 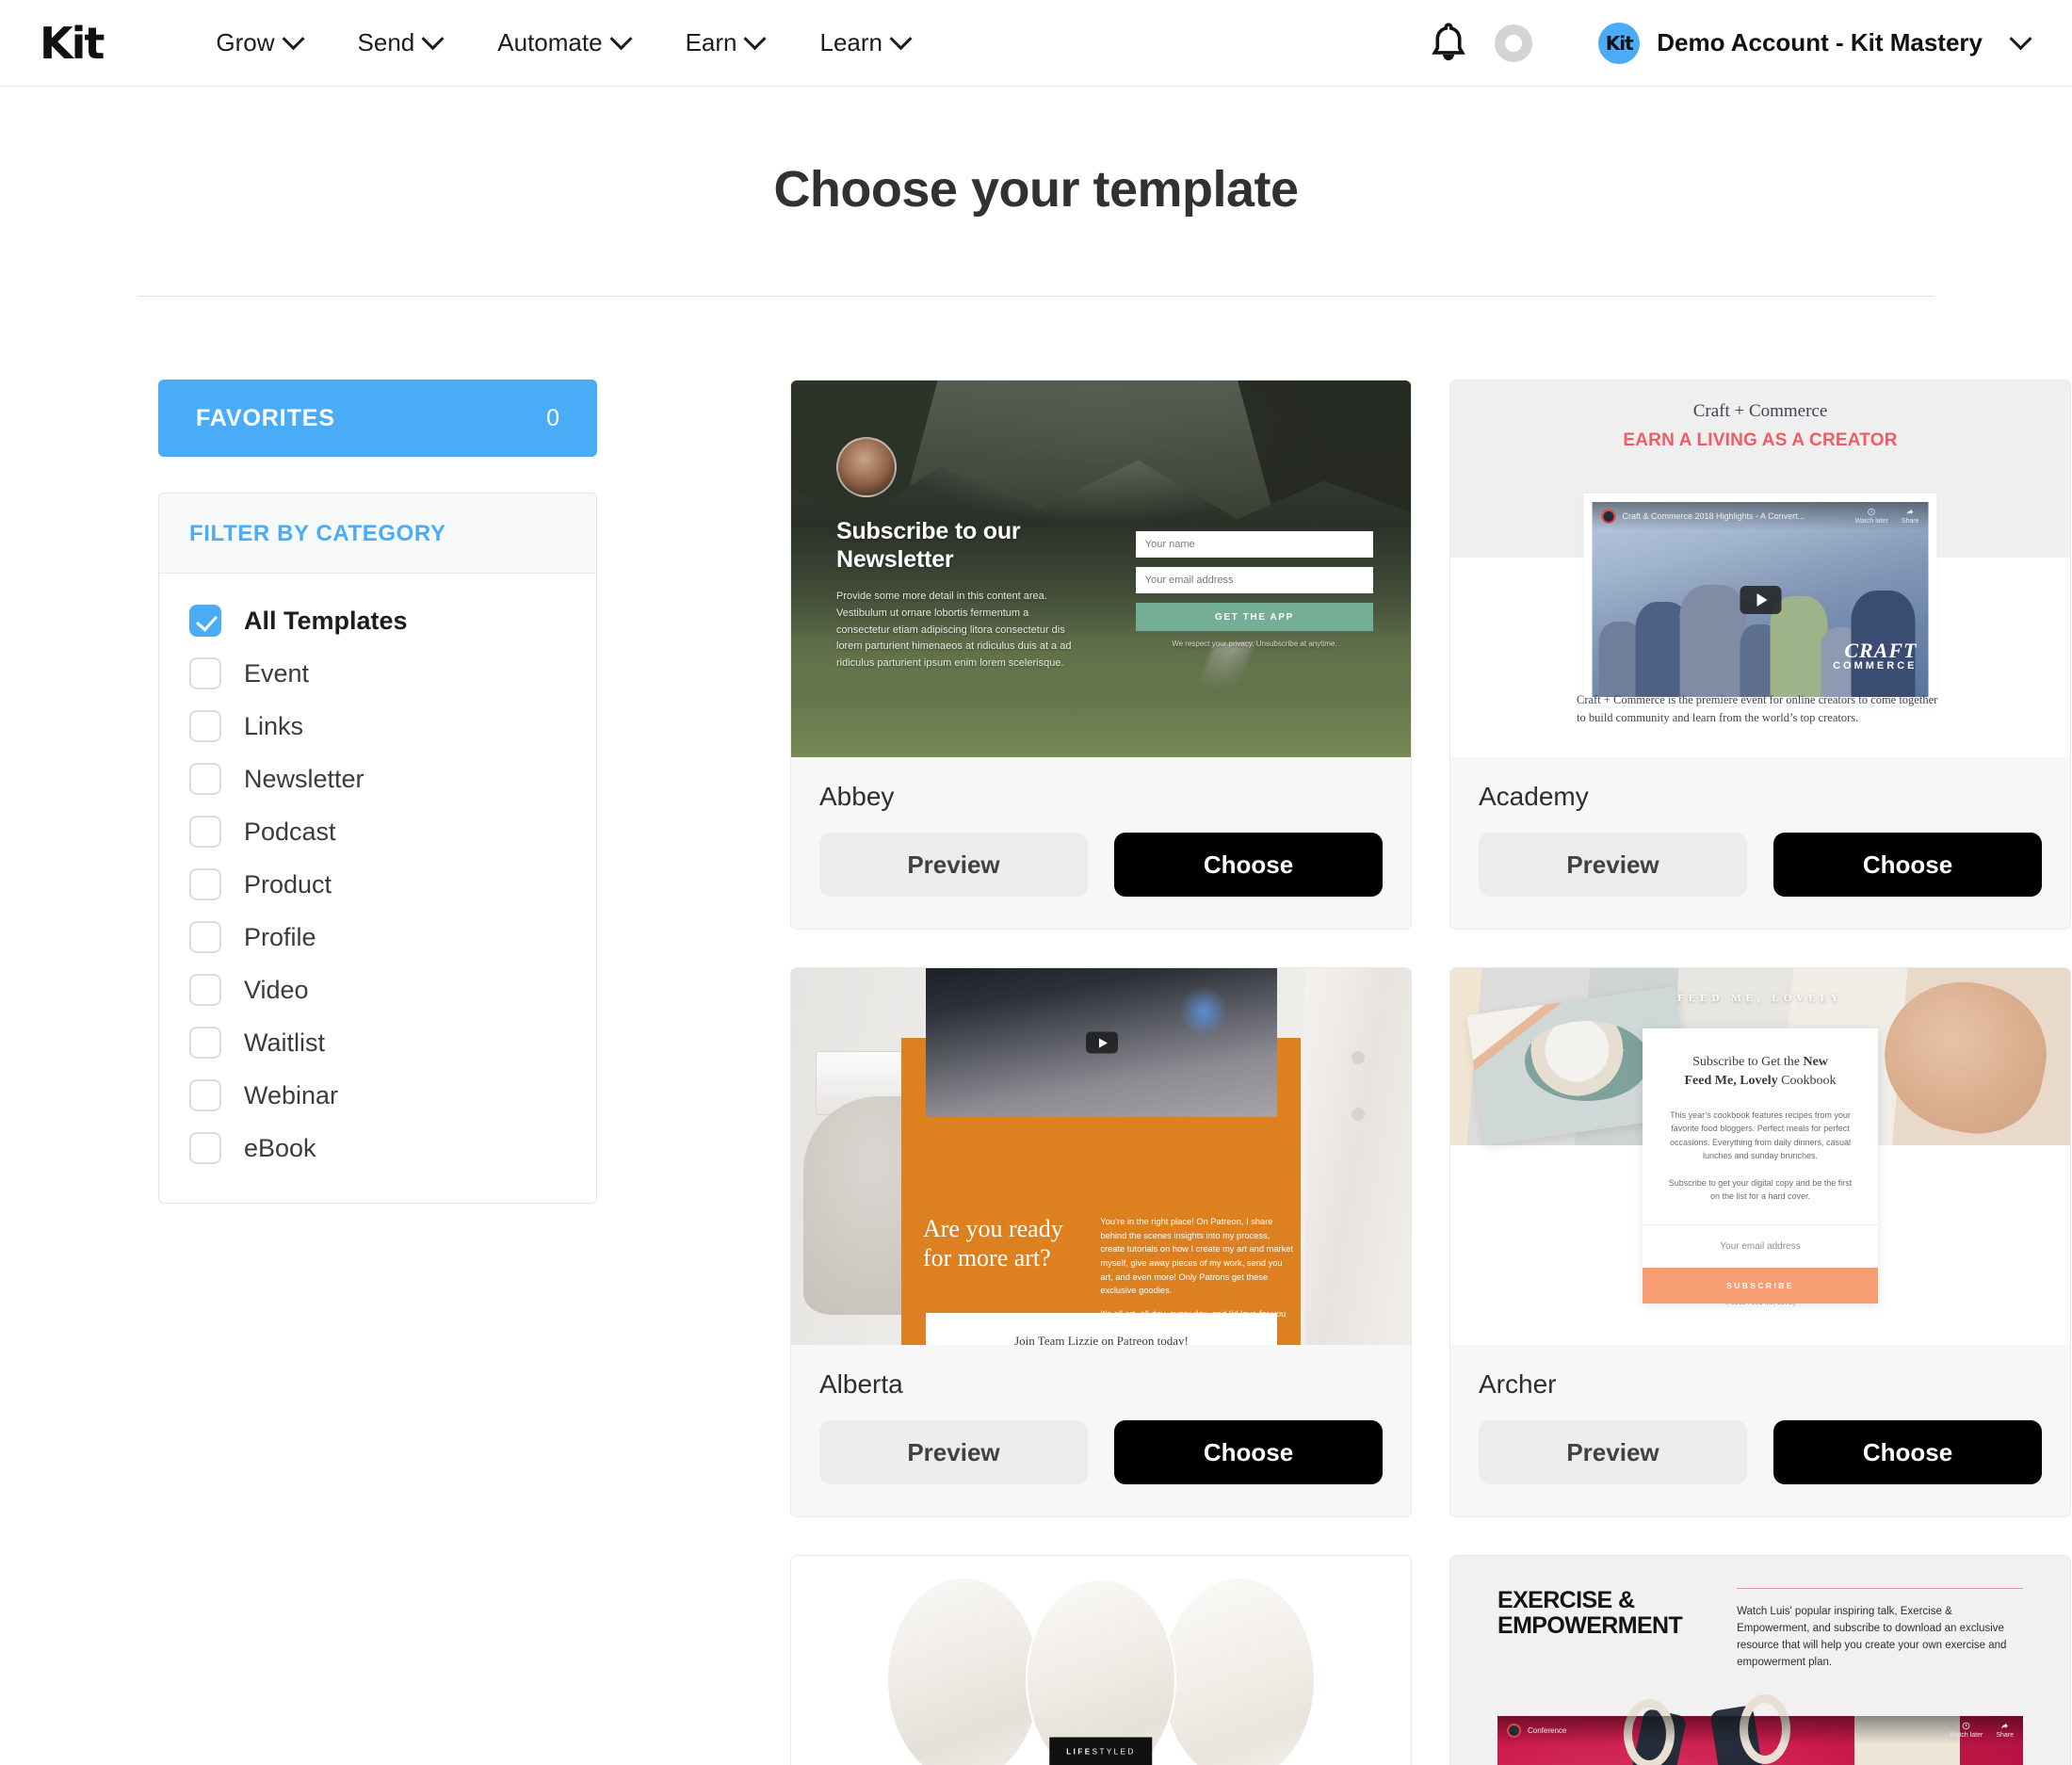 I want to click on template-card-footer: Archer Preview Choose, so click(x=1760, y=1430).